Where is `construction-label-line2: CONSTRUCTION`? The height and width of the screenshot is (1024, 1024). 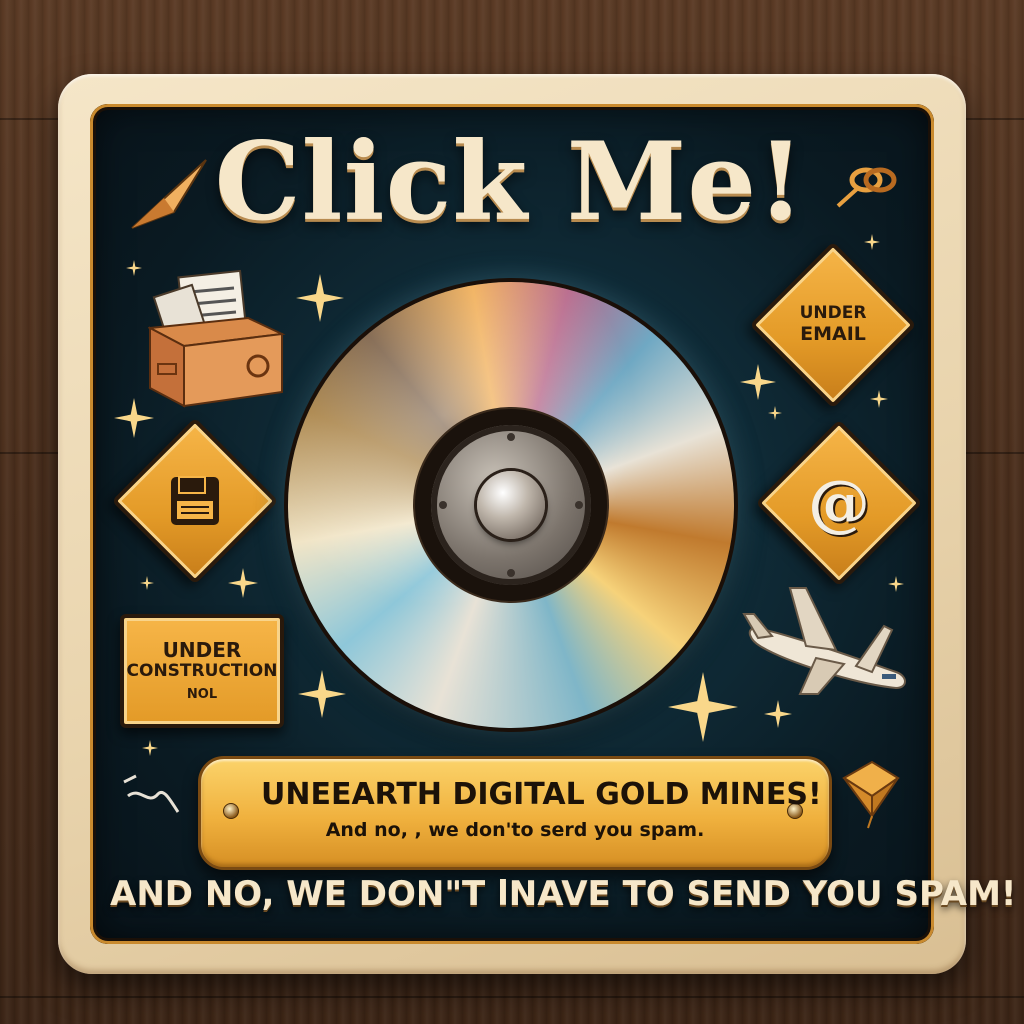 construction-label-line2: CONSTRUCTION is located at coordinates (202, 671).